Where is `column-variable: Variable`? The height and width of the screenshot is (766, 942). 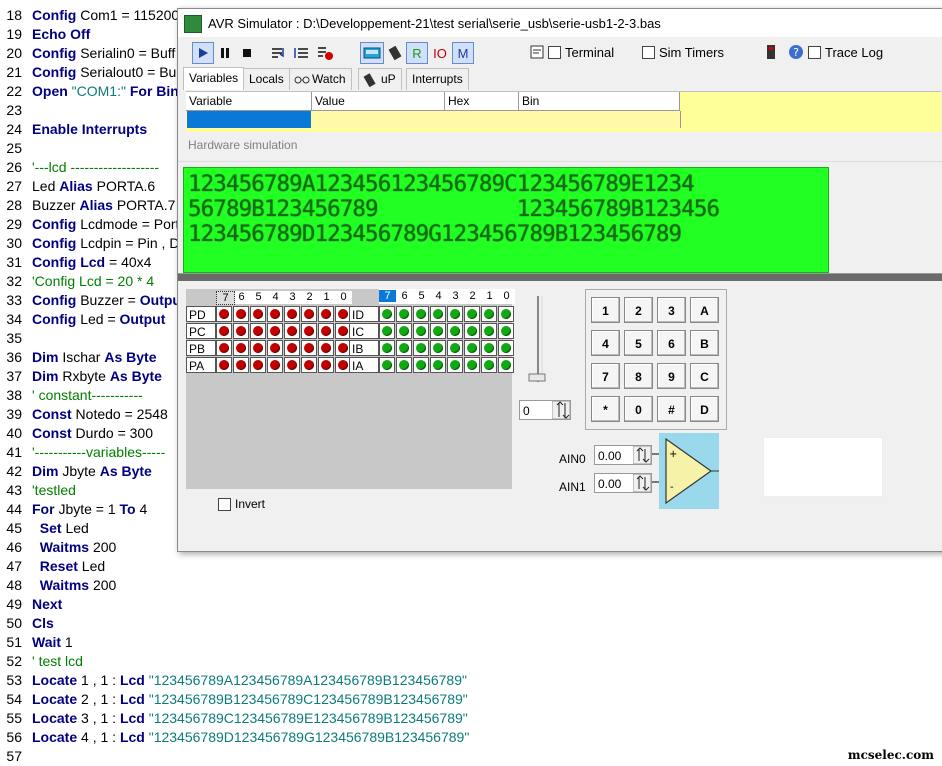
column-variable: Variable is located at coordinates (249, 101).